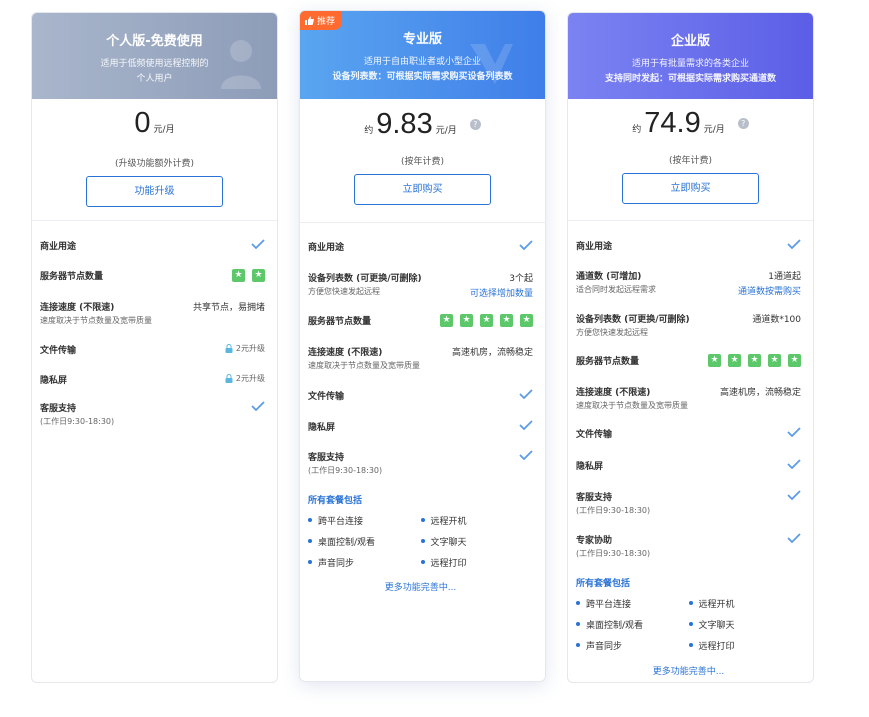 This screenshot has height=717, width=869. Describe the element at coordinates (477, 562) in the screenshot. I see `included-item: 远程打印` at that location.